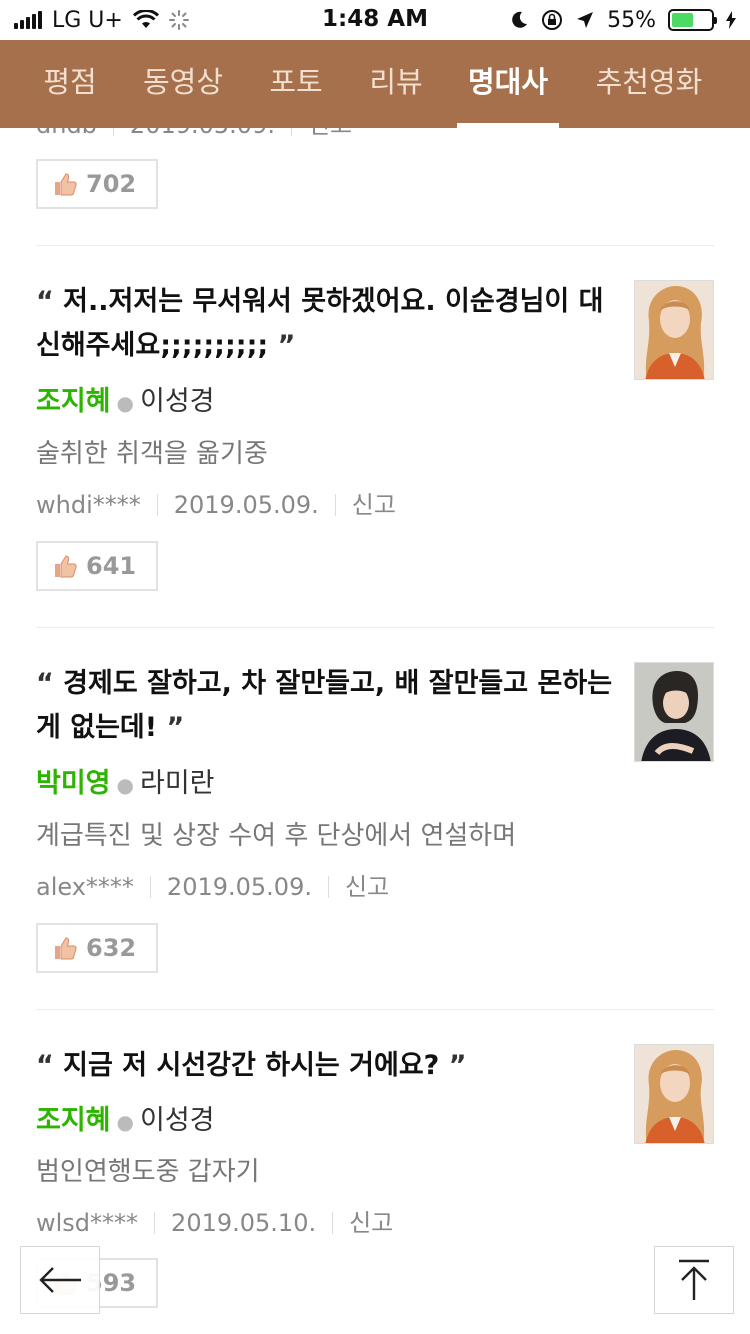 The height and width of the screenshot is (1334, 750). I want to click on scene-description: 계급특진 및 상장 수여 후 단상에서 연설하며, so click(276, 836).